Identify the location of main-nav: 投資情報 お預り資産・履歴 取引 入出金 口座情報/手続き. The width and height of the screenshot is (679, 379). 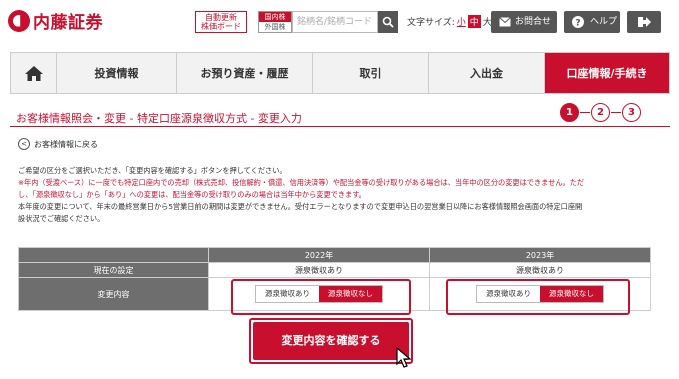
(340, 73).